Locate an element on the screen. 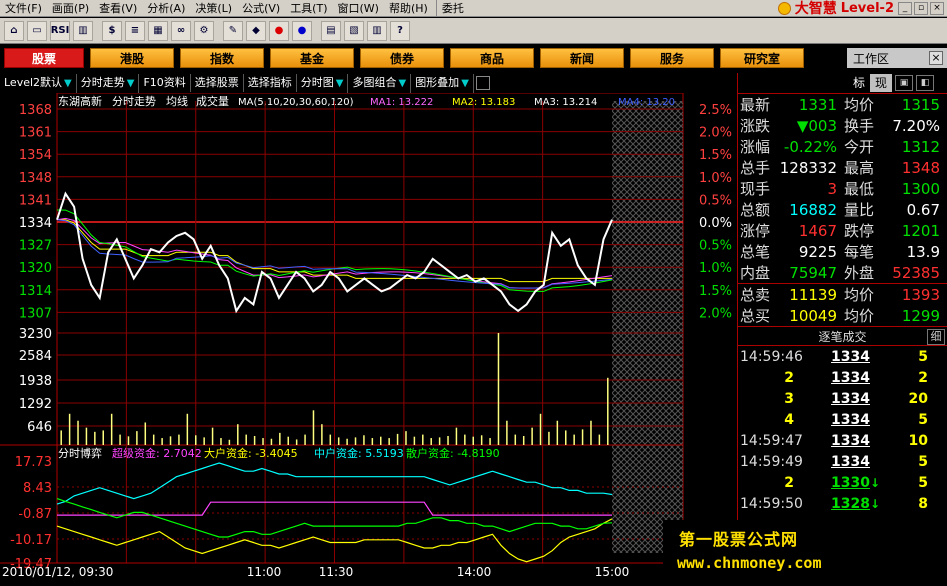 This screenshot has width=947, height=586. menu-item-8: 帮助(H) is located at coordinates (408, 8).